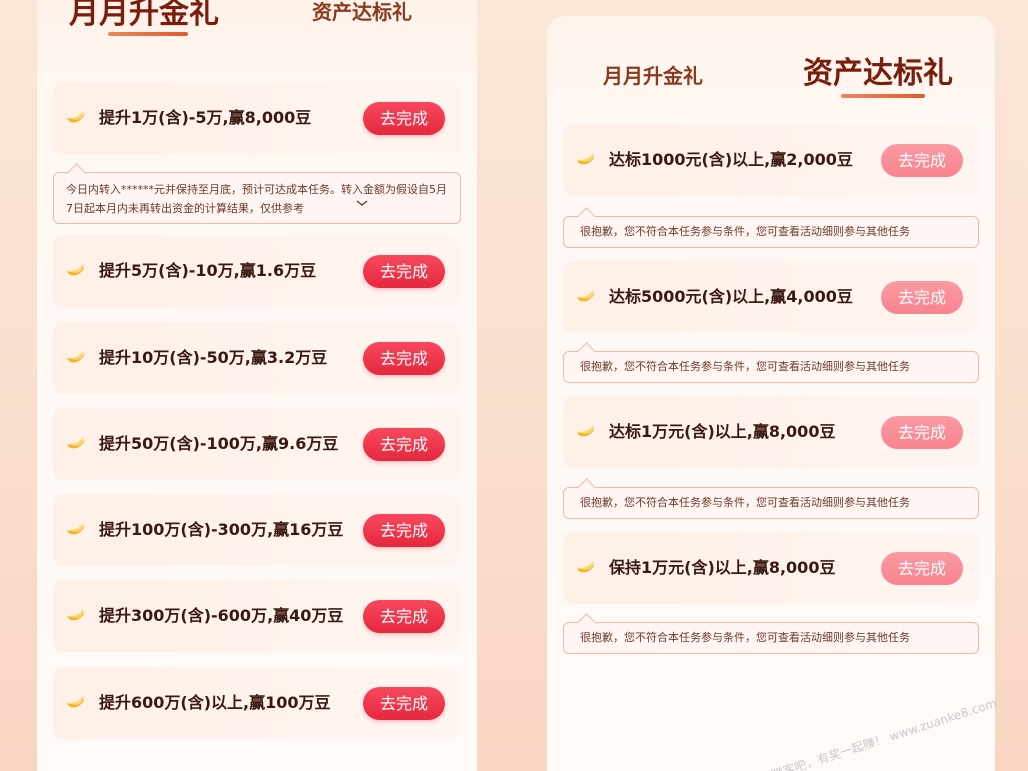 This screenshot has height=771, width=1028. Describe the element at coordinates (219, 443) in the screenshot. I see `task-label: 提升50万(含)-100万,赢9.6万豆` at that location.